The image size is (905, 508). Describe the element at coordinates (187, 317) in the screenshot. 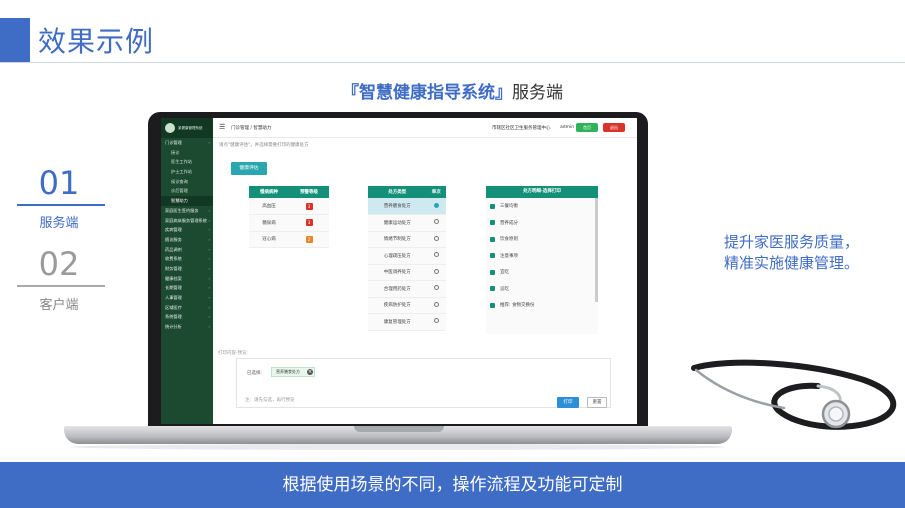

I see `sidebar-item: 系统管理 ›` at that location.